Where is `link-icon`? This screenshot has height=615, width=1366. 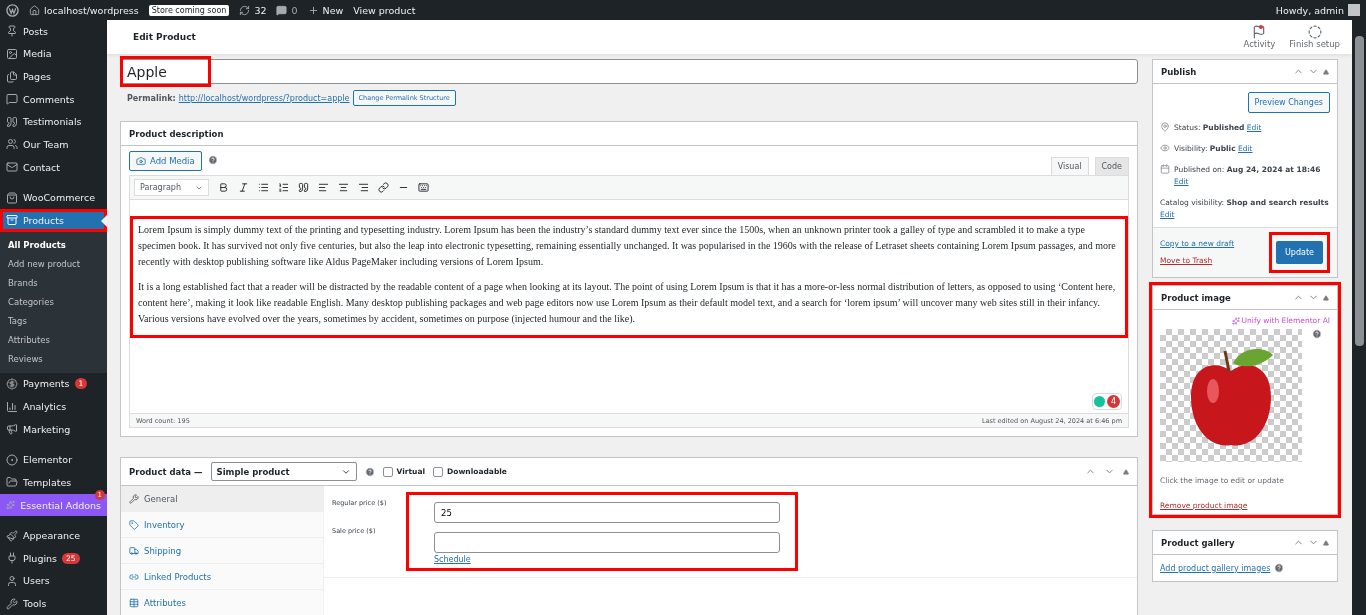 link-icon is located at coordinates (383, 187).